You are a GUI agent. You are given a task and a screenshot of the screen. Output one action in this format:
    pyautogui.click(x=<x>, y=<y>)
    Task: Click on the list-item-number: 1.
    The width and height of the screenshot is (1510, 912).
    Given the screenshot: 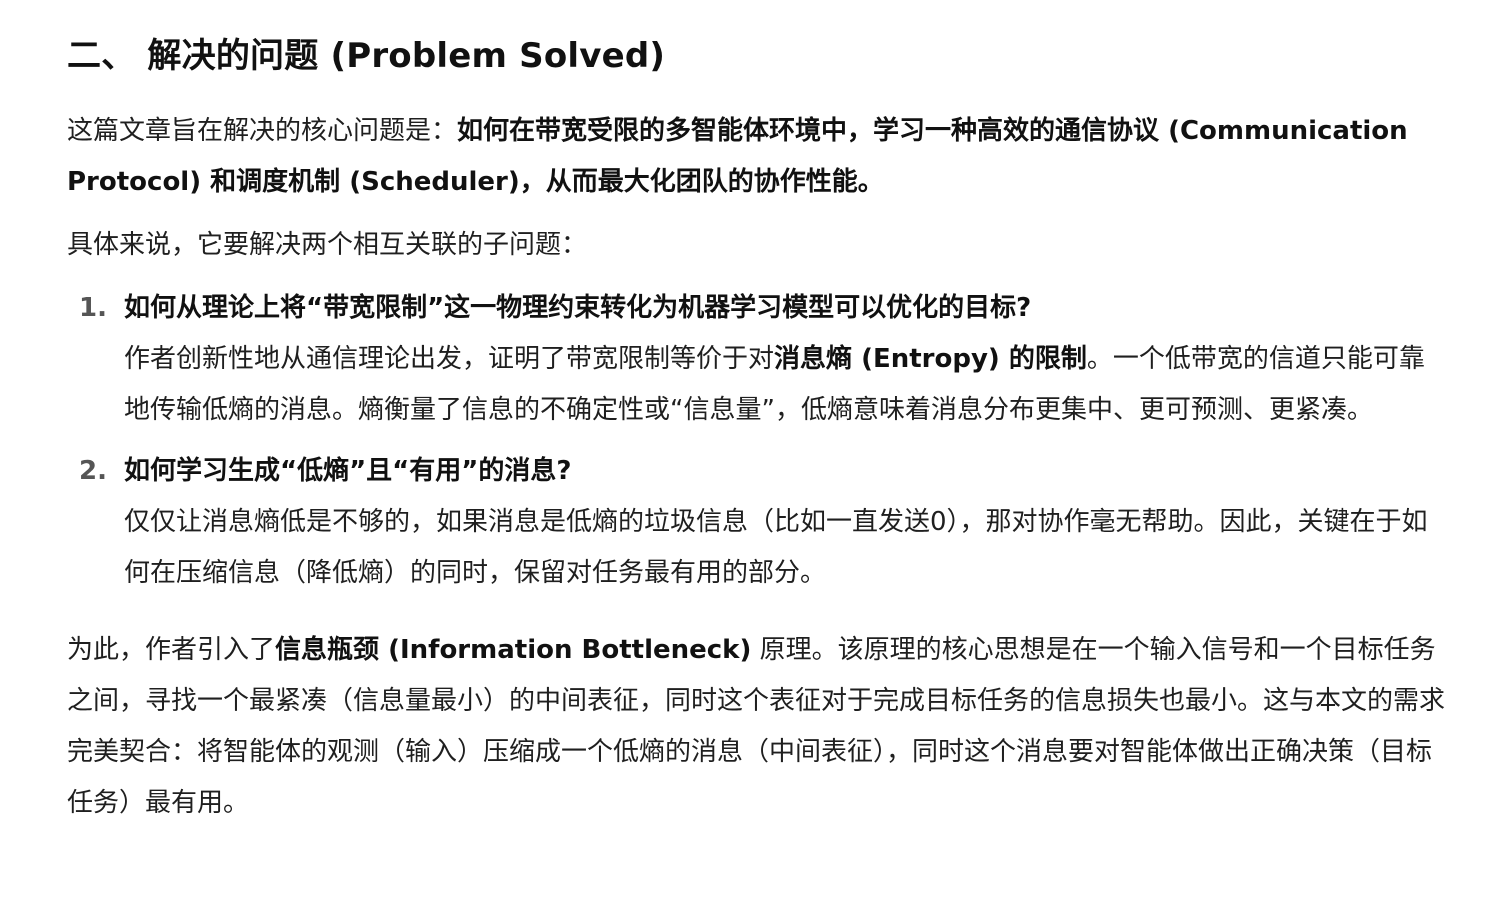 What is the action you would take?
    pyautogui.click(x=93, y=308)
    